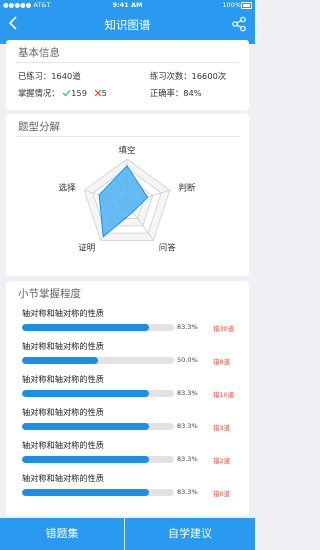 Image resolution: width=320 pixels, height=550 pixels. Describe the element at coordinates (167, 93) in the screenshot. I see `accuracy-label: 正确率：` at that location.